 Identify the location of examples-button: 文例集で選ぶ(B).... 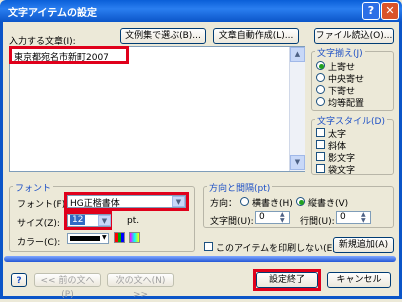
(163, 36).